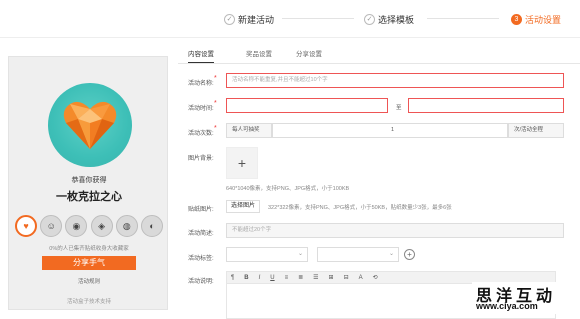 The height and width of the screenshot is (319, 580). Describe the element at coordinates (267, 254) in the screenshot. I see `tag-select-1: ⌄` at that location.